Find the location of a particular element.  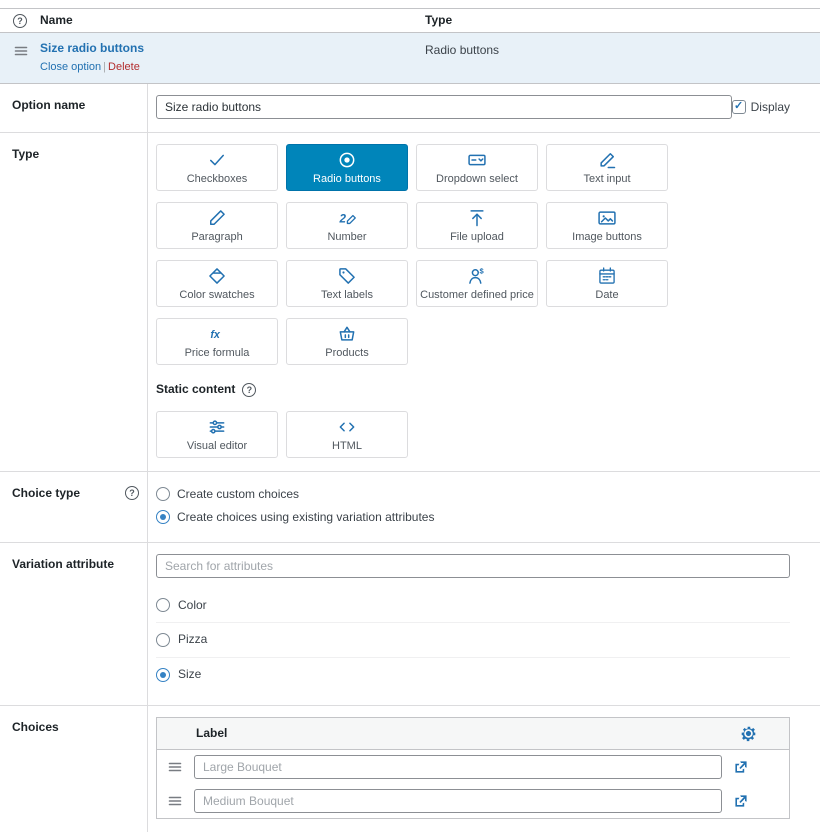

attribute-search-input is located at coordinates (473, 565).